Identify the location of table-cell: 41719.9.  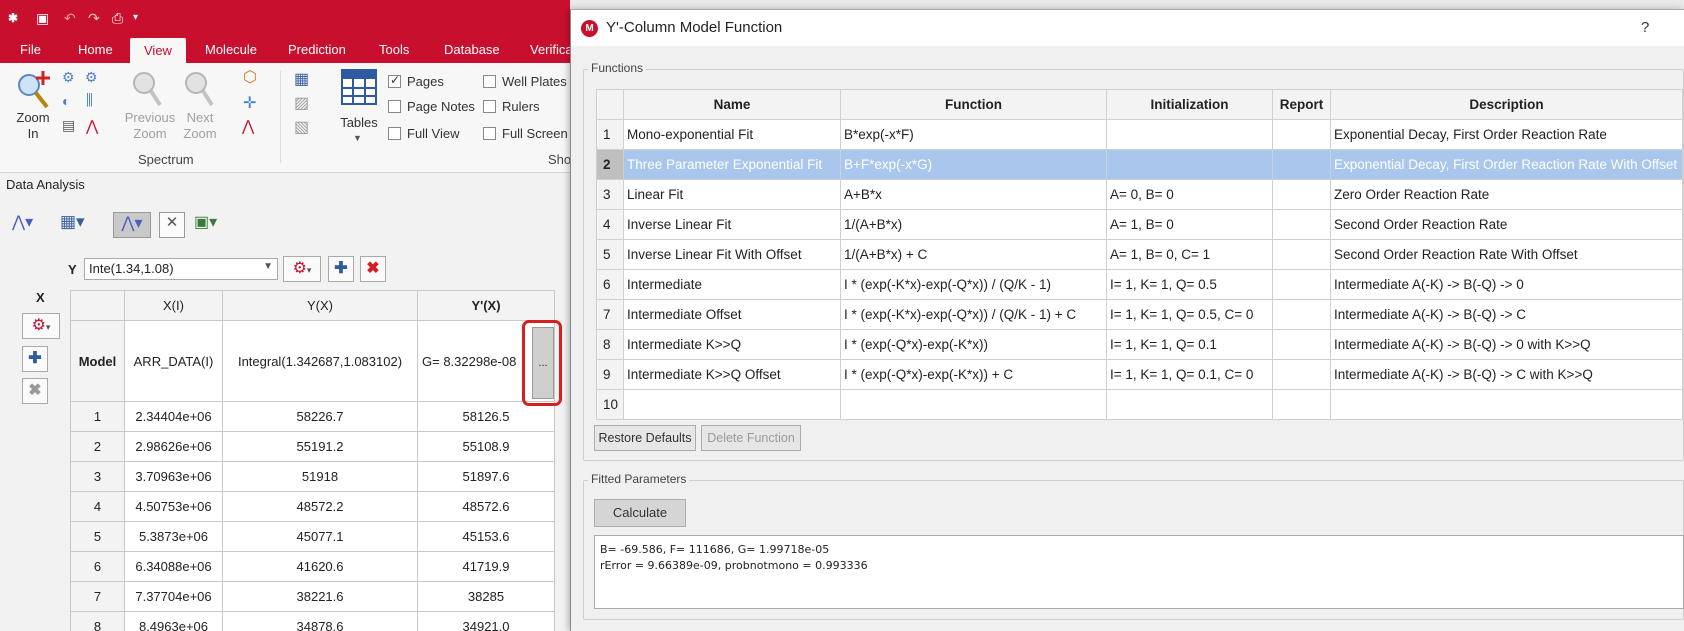
(486, 566).